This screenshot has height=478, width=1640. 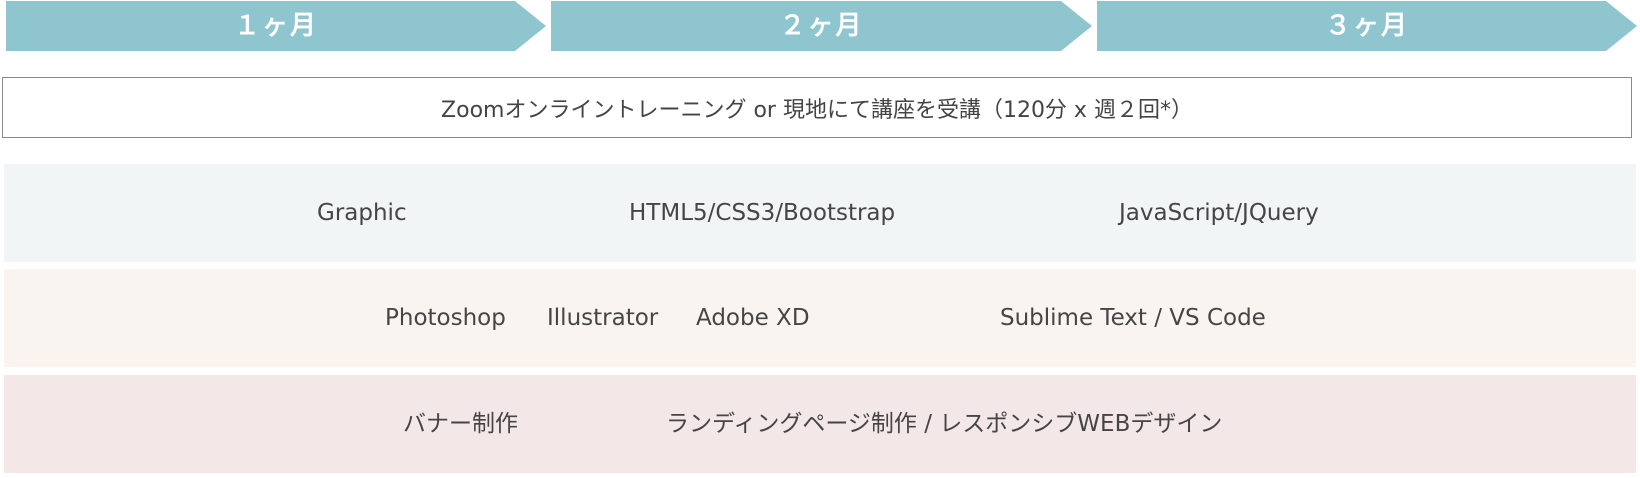 I want to click on item-editors: Sublime Text / VS Code, so click(x=1133, y=318).